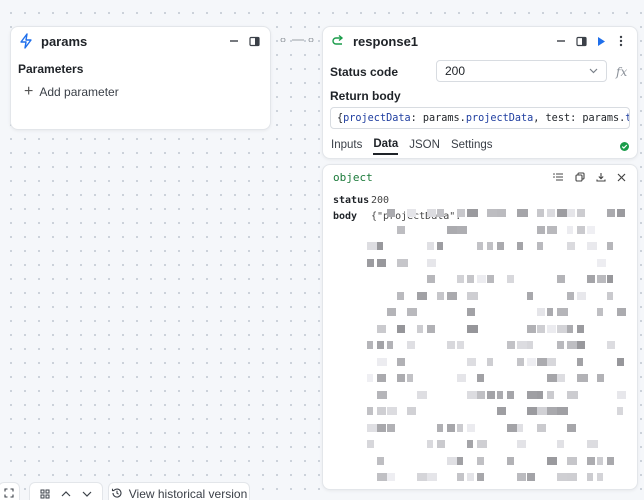 This screenshot has height=500, width=644. What do you see at coordinates (140, 78) in the screenshot?
I see `params-node: params Parameters + Add parameter` at bounding box center [140, 78].